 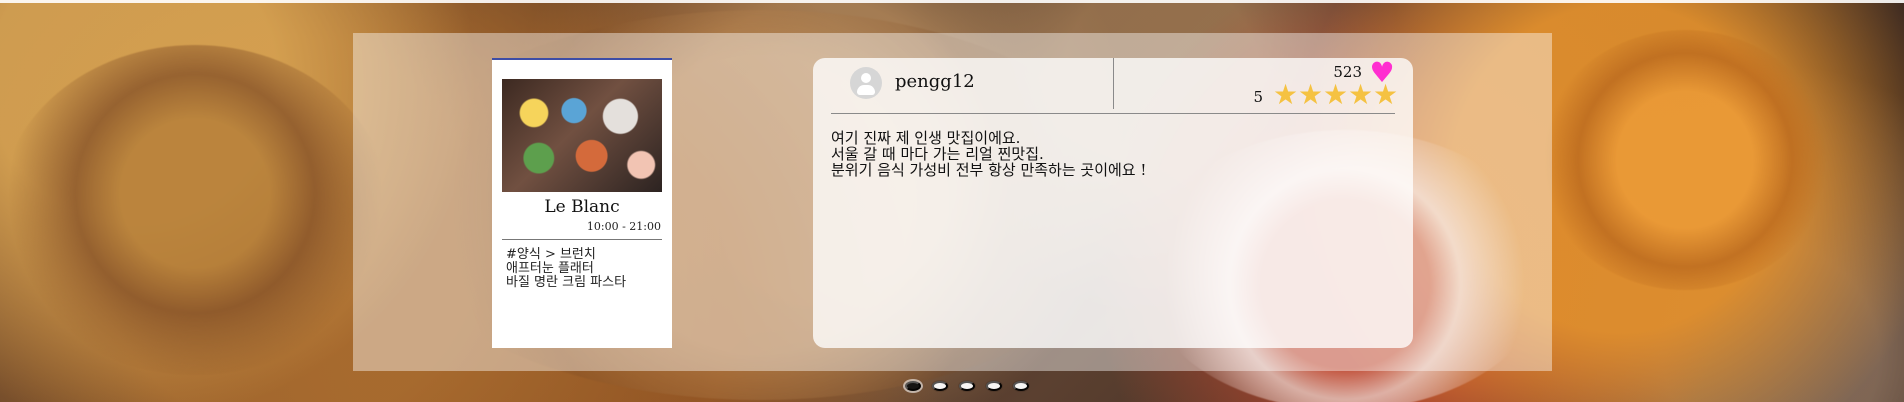 What do you see at coordinates (937, 154) in the screenshot?
I see `review-text-line-2: 서울 갈 때 마다 가는 리얼 찐맛집.` at bounding box center [937, 154].